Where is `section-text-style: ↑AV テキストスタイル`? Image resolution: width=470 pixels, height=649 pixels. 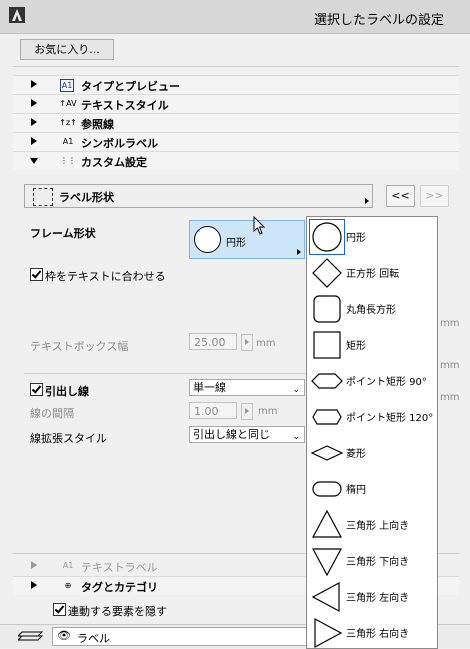
section-text-style: ↑AV テキストスタイル is located at coordinates (236, 103).